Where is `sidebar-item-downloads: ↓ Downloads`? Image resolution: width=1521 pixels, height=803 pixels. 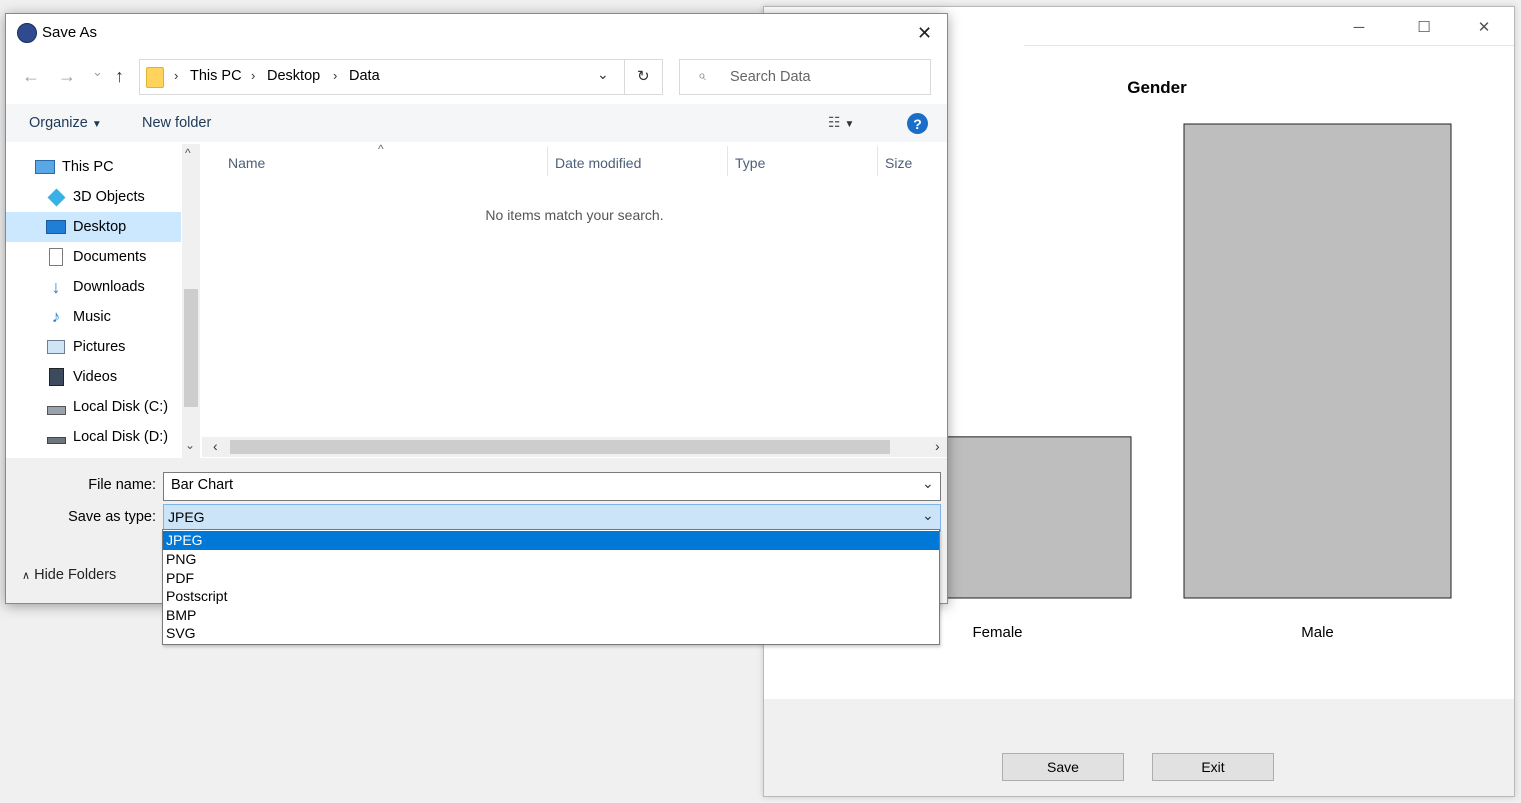 sidebar-item-downloads: ↓ Downloads is located at coordinates (93, 287).